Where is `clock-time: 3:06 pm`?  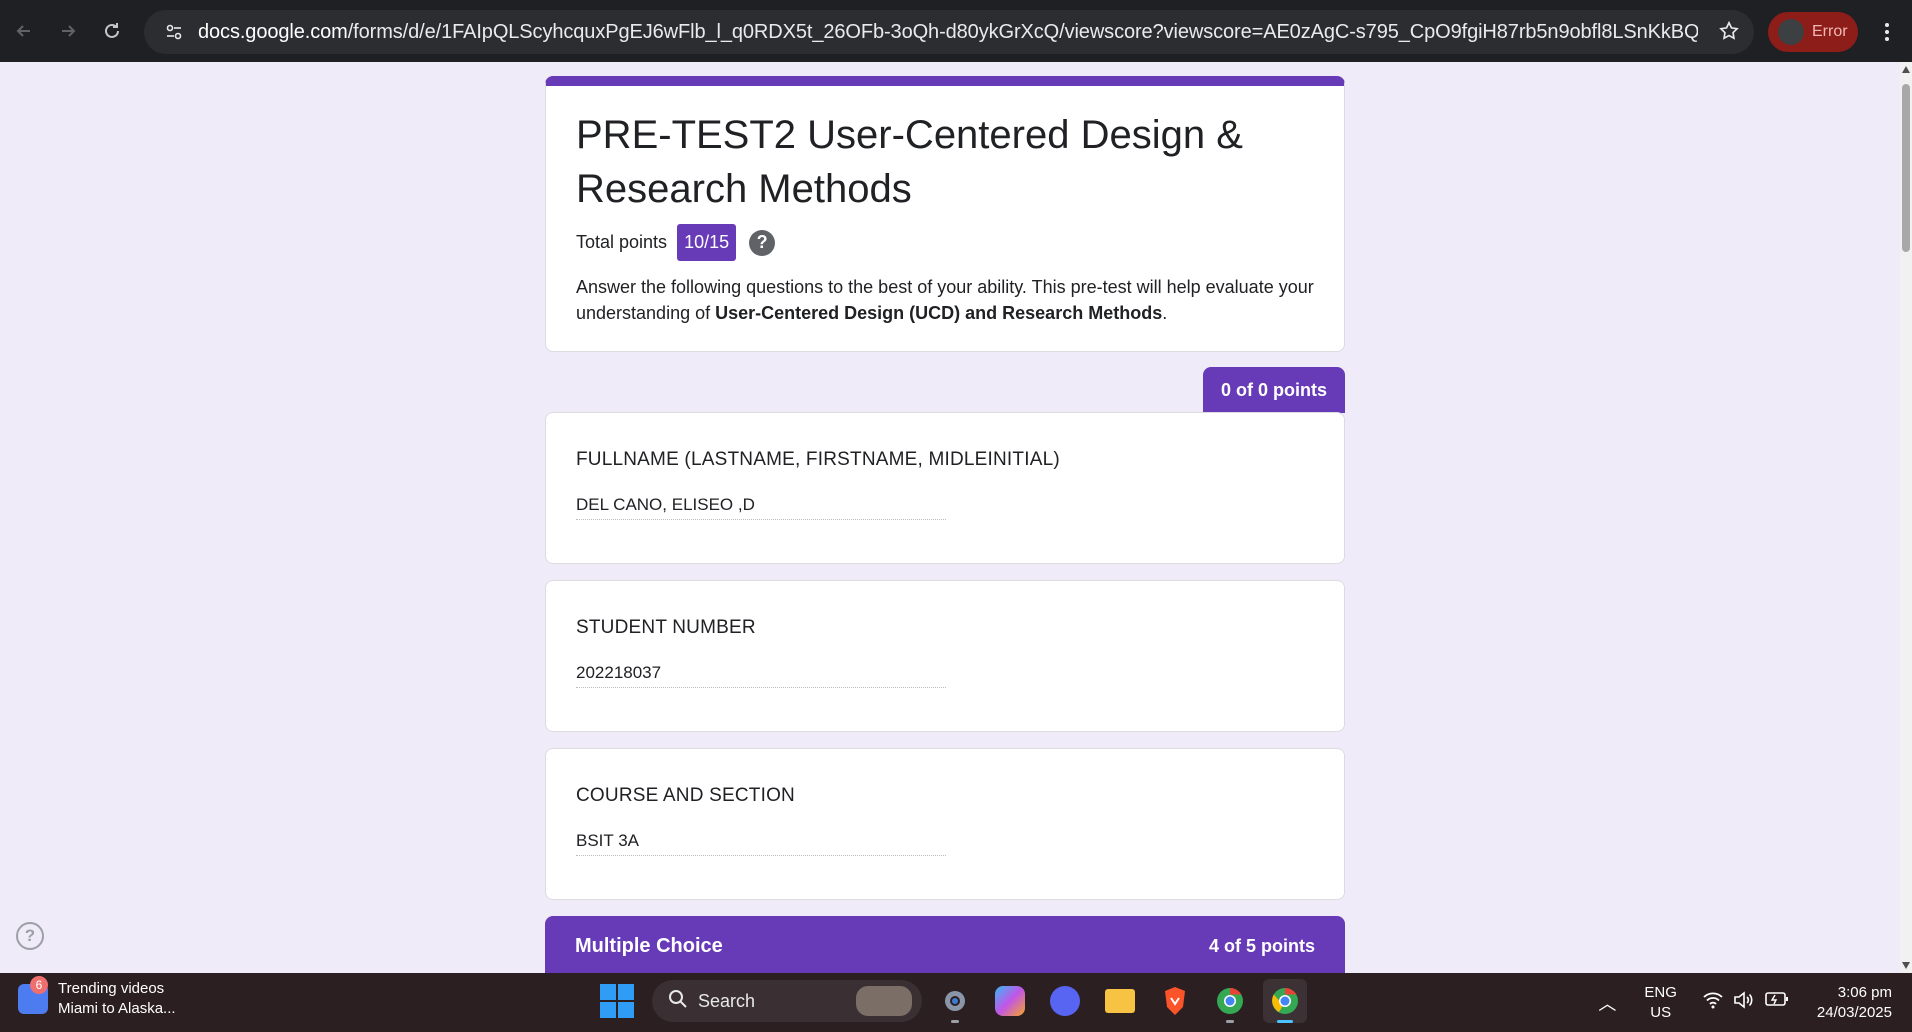 clock-time: 3:06 pm is located at coordinates (1864, 992).